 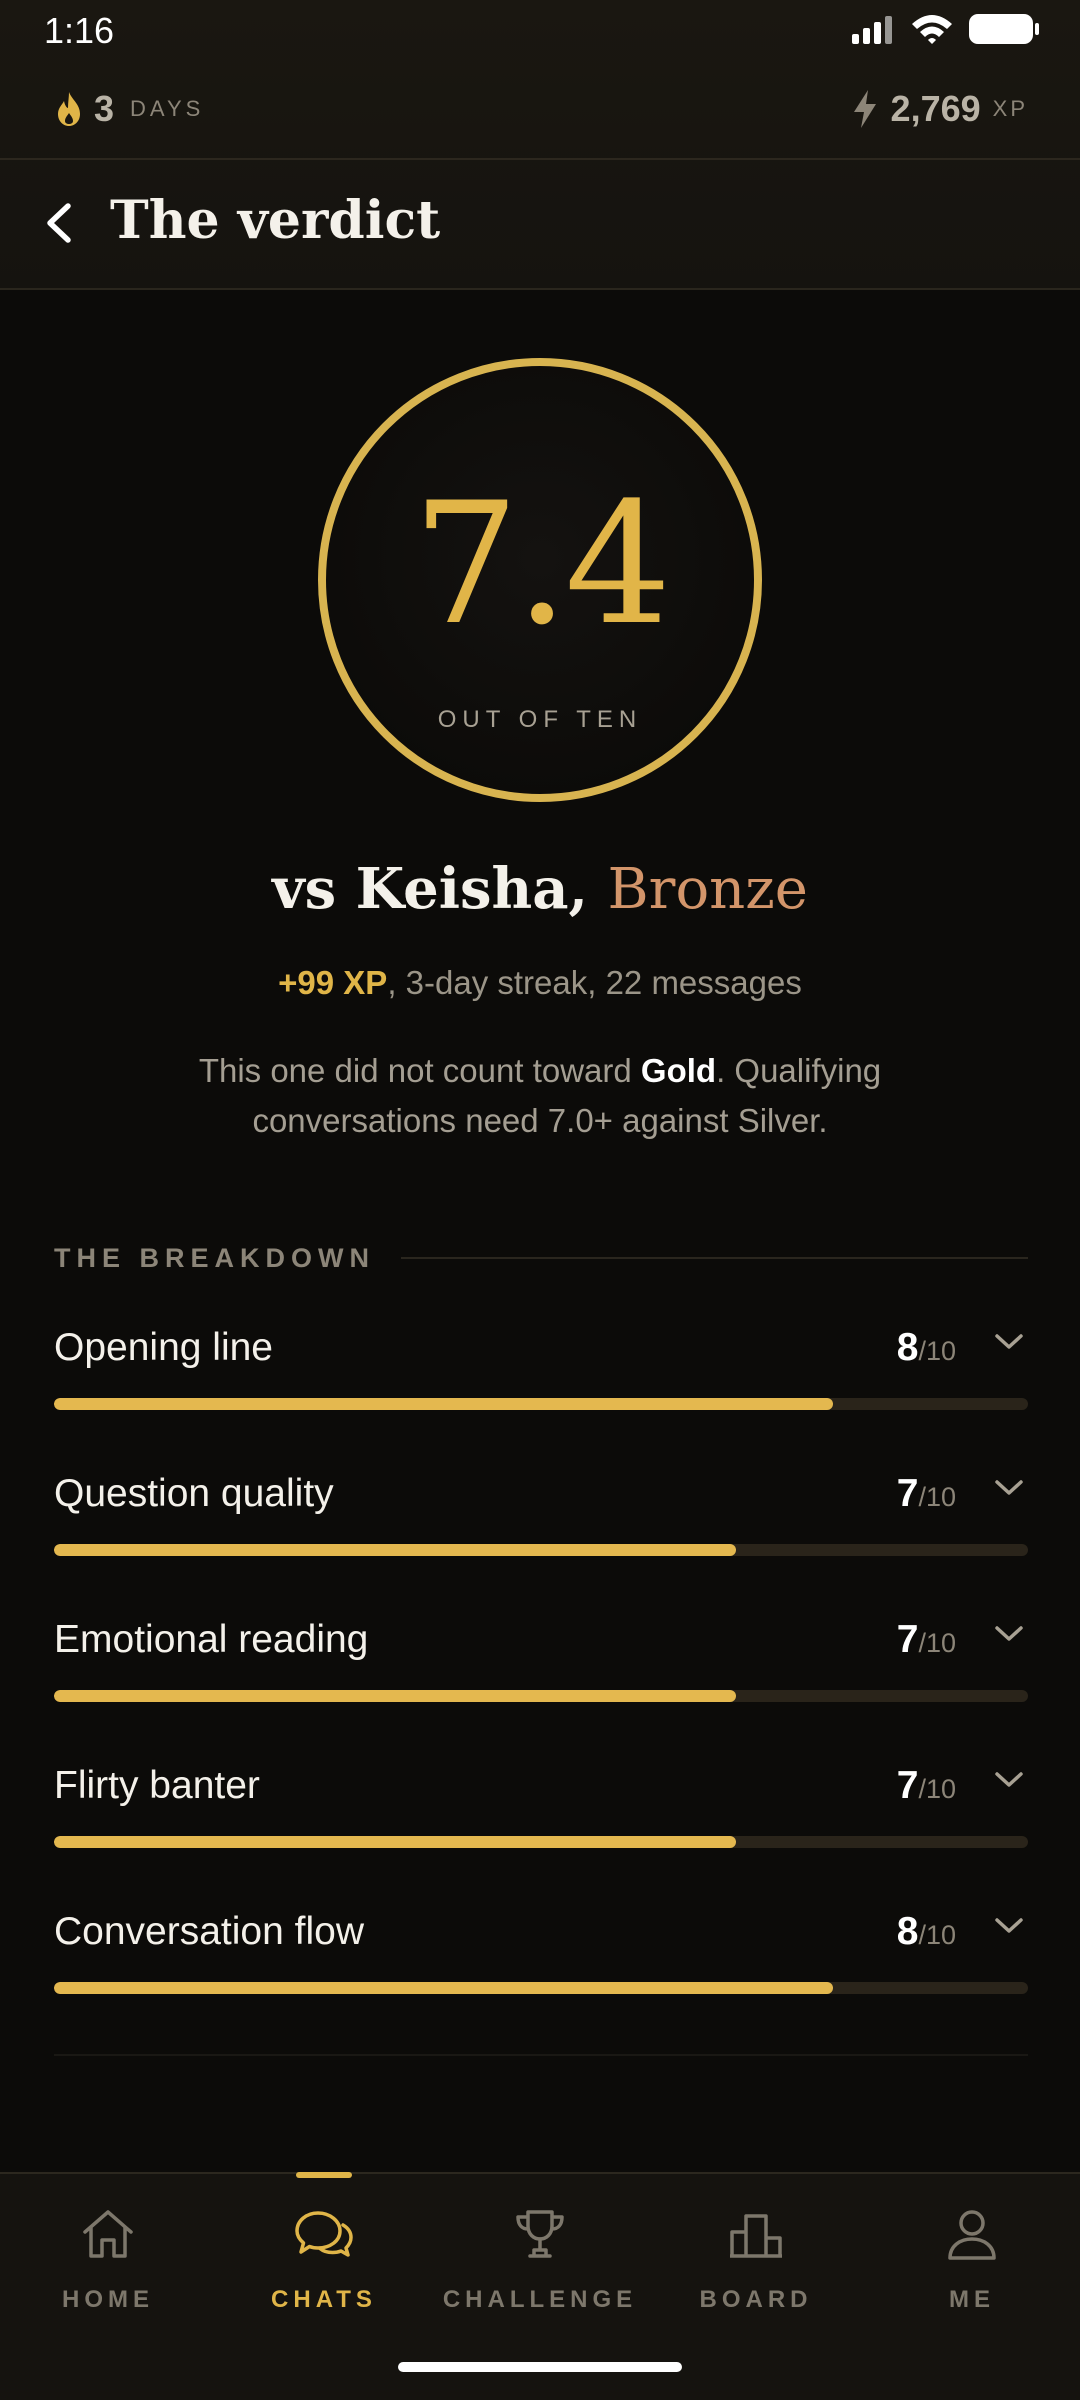 I want to click on breakdown-row: Opening line 8/10, so click(x=541, y=1383).